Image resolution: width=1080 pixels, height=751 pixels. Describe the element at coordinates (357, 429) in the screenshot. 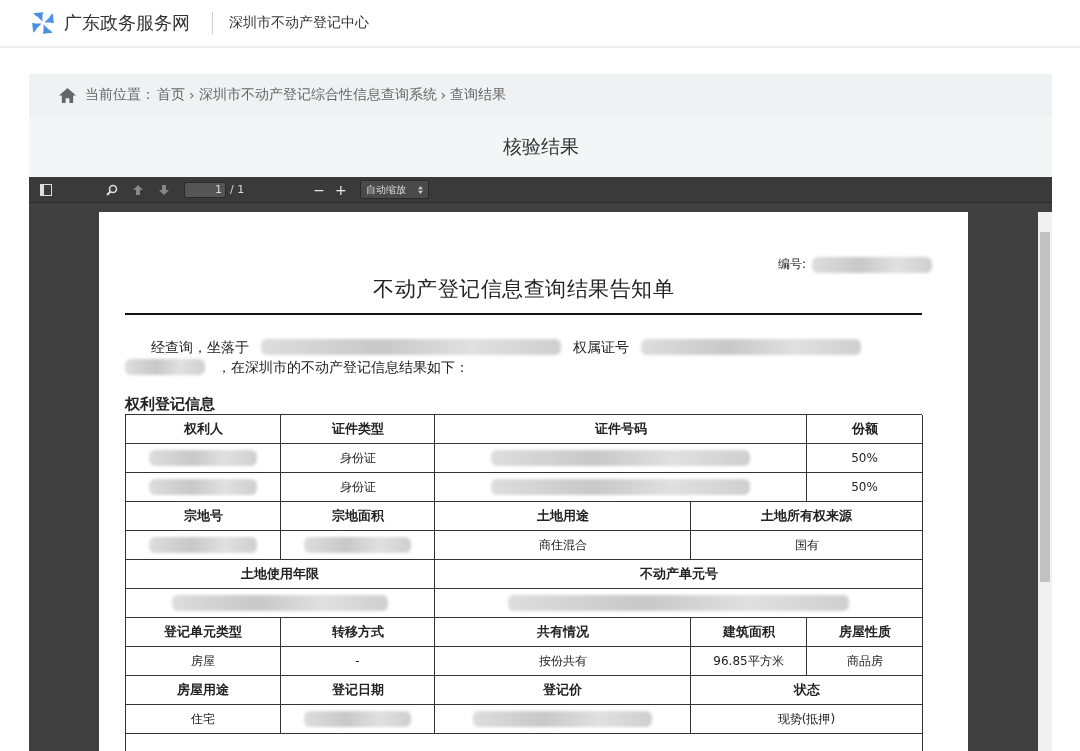

I see `column-header: 证件类型` at that location.